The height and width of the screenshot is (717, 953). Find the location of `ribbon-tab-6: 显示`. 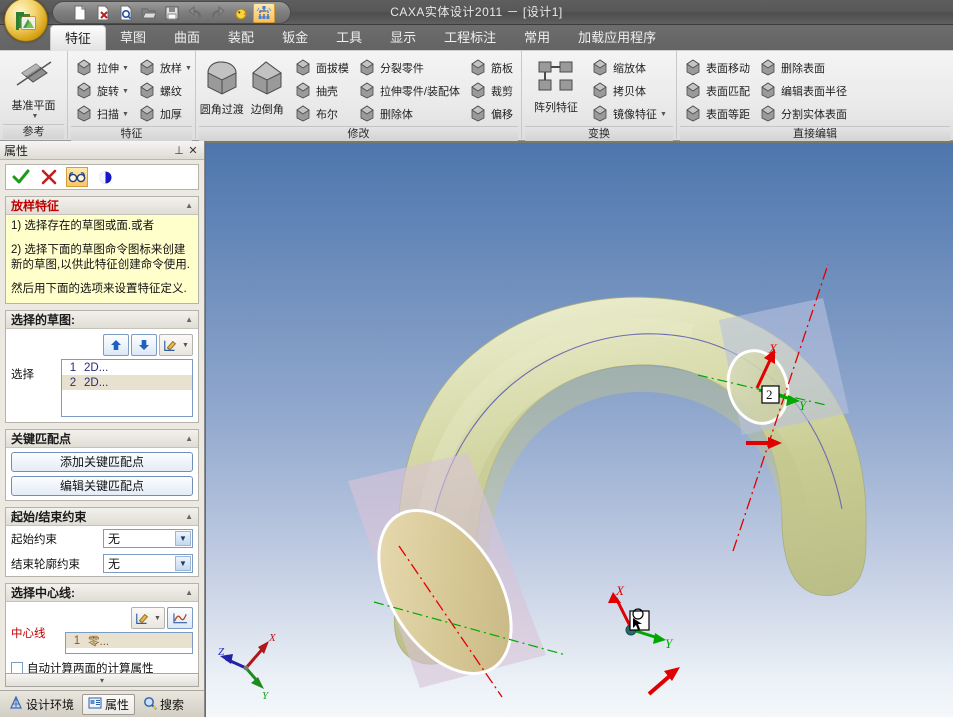

ribbon-tab-6: 显示 is located at coordinates (403, 38).